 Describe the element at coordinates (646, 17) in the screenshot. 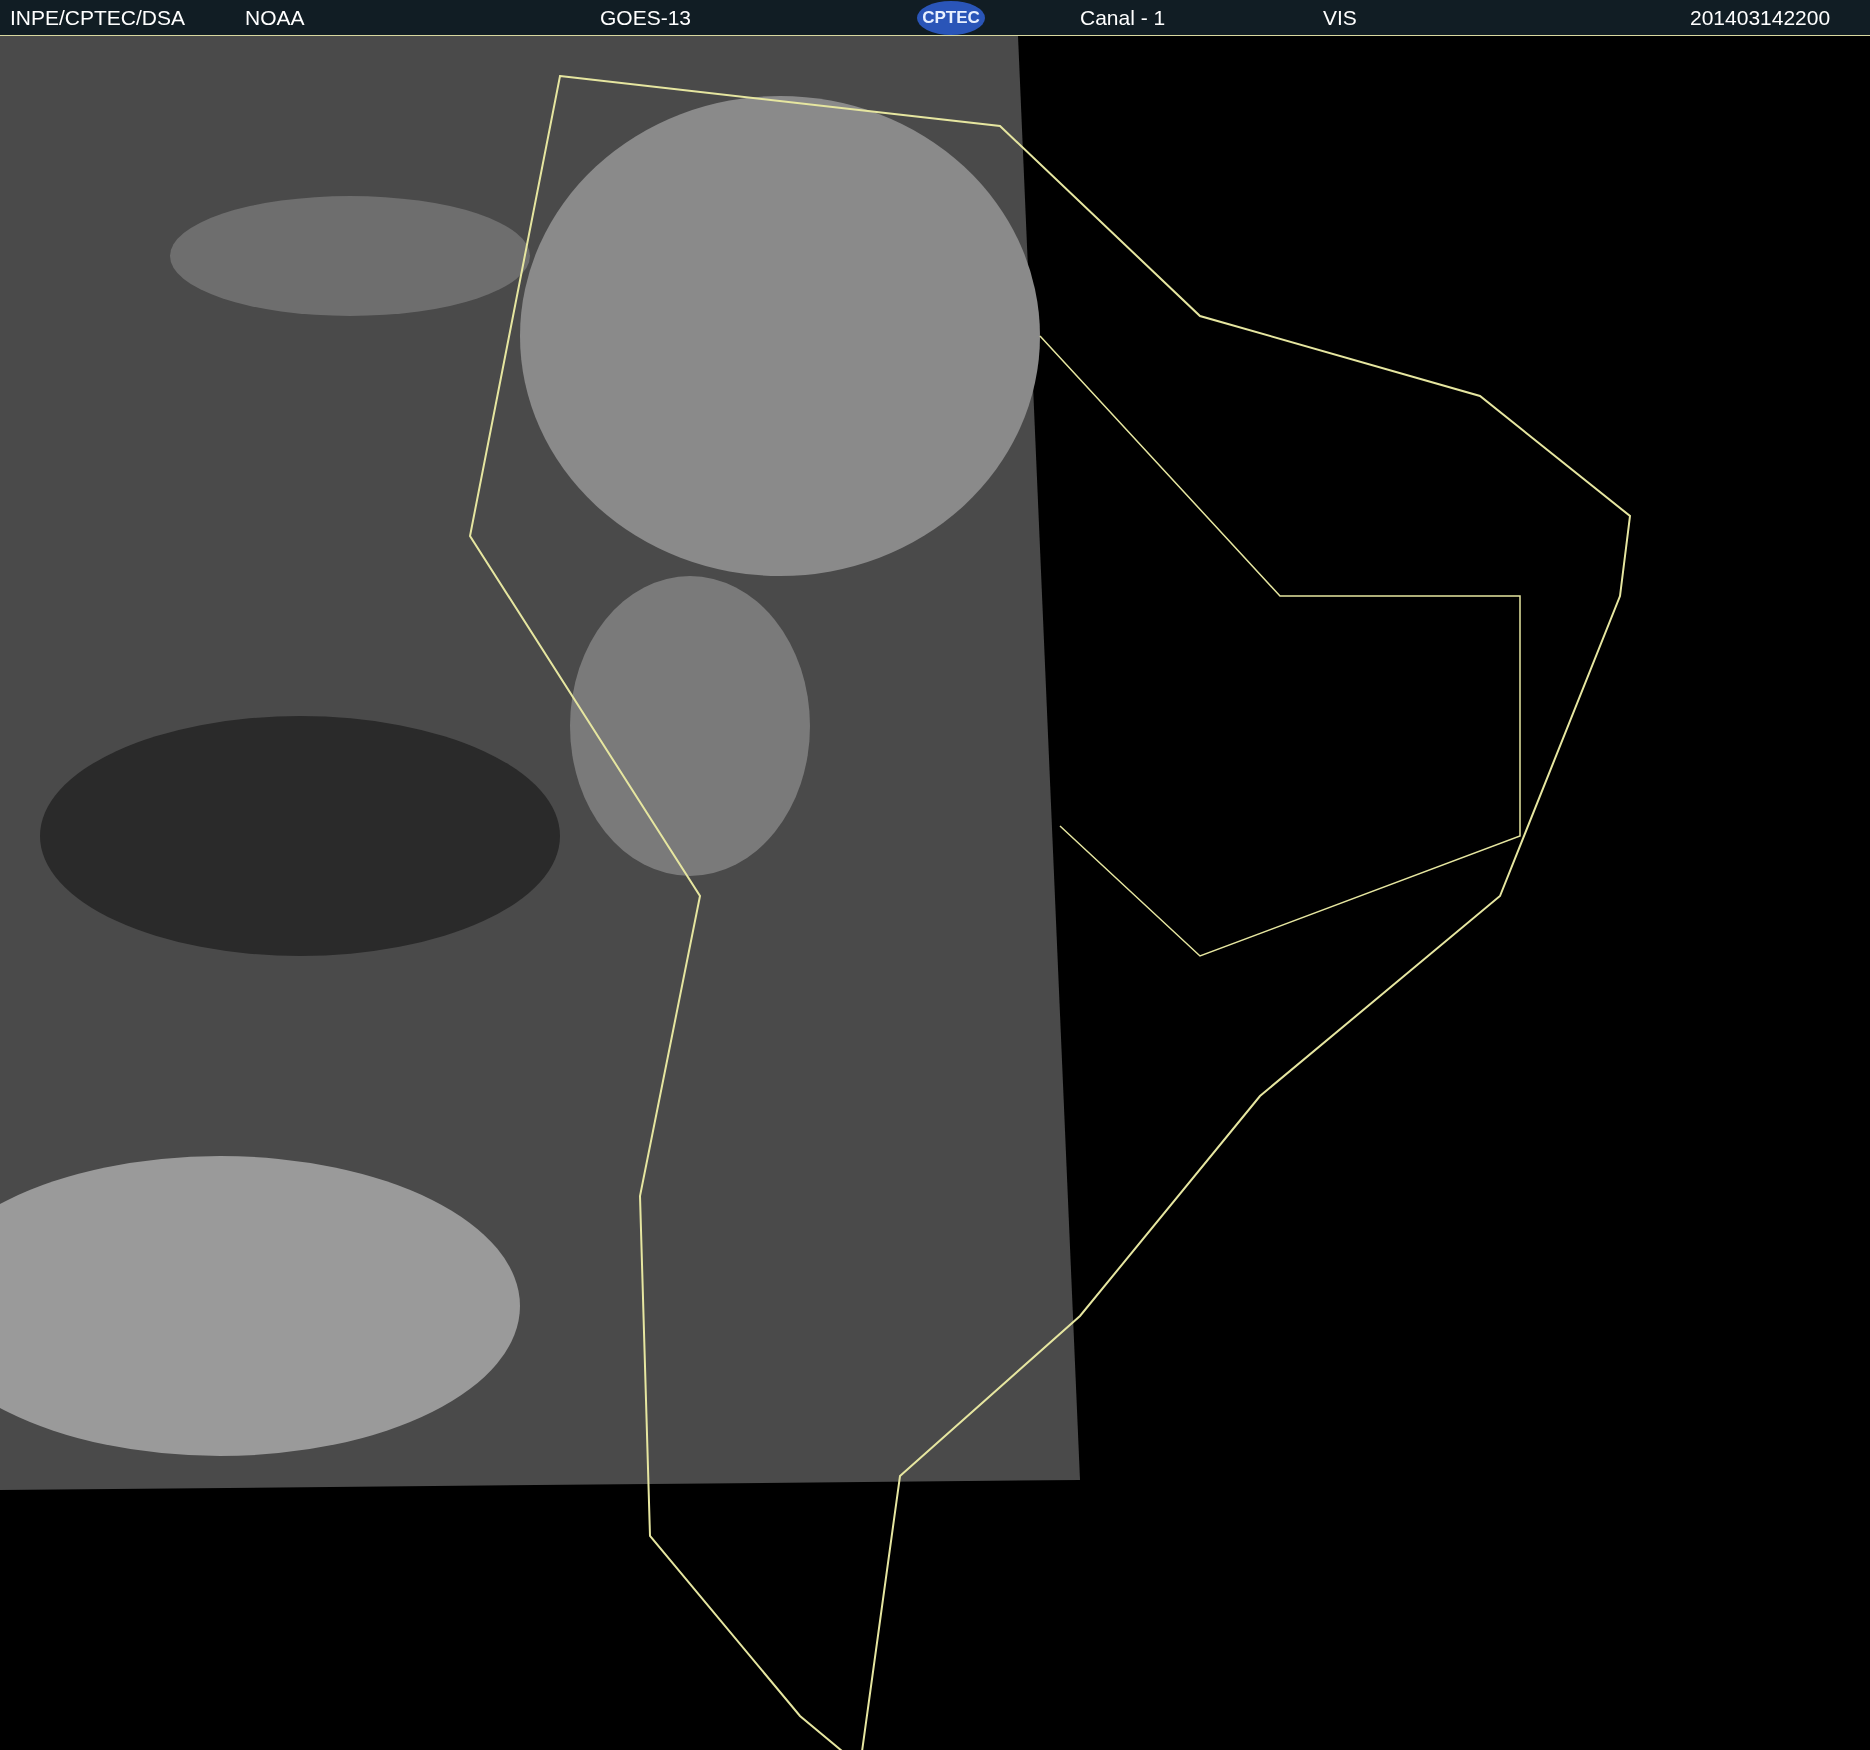

I see `satellite-label: GOES-13` at that location.